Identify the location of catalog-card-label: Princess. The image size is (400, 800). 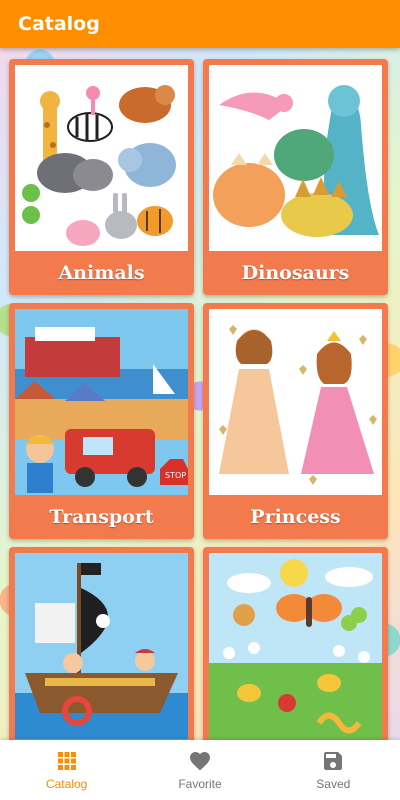
(295, 517).